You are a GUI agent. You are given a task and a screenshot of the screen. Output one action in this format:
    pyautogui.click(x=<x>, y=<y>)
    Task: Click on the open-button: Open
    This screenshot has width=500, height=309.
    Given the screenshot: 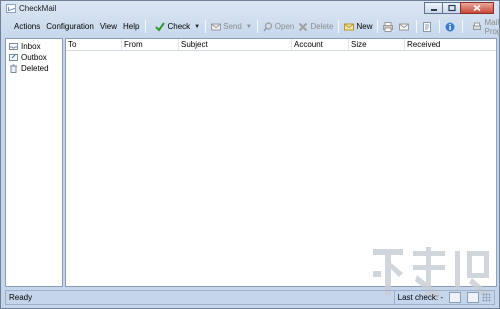 What is the action you would take?
    pyautogui.click(x=279, y=26)
    